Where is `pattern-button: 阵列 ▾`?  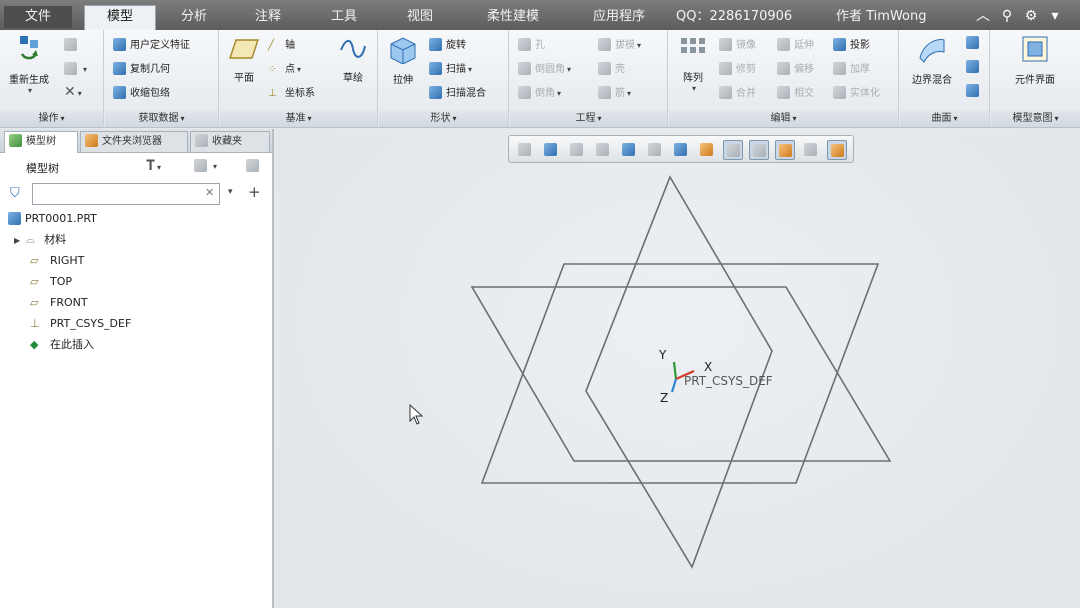 pattern-button: 阵列 ▾ is located at coordinates (693, 64).